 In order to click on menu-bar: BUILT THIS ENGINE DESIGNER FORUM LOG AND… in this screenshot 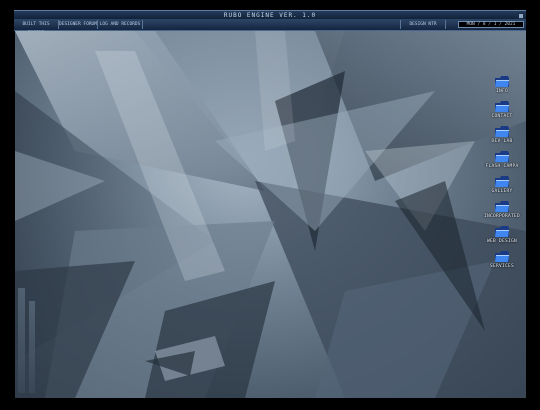, I will do `click(270, 27)`.